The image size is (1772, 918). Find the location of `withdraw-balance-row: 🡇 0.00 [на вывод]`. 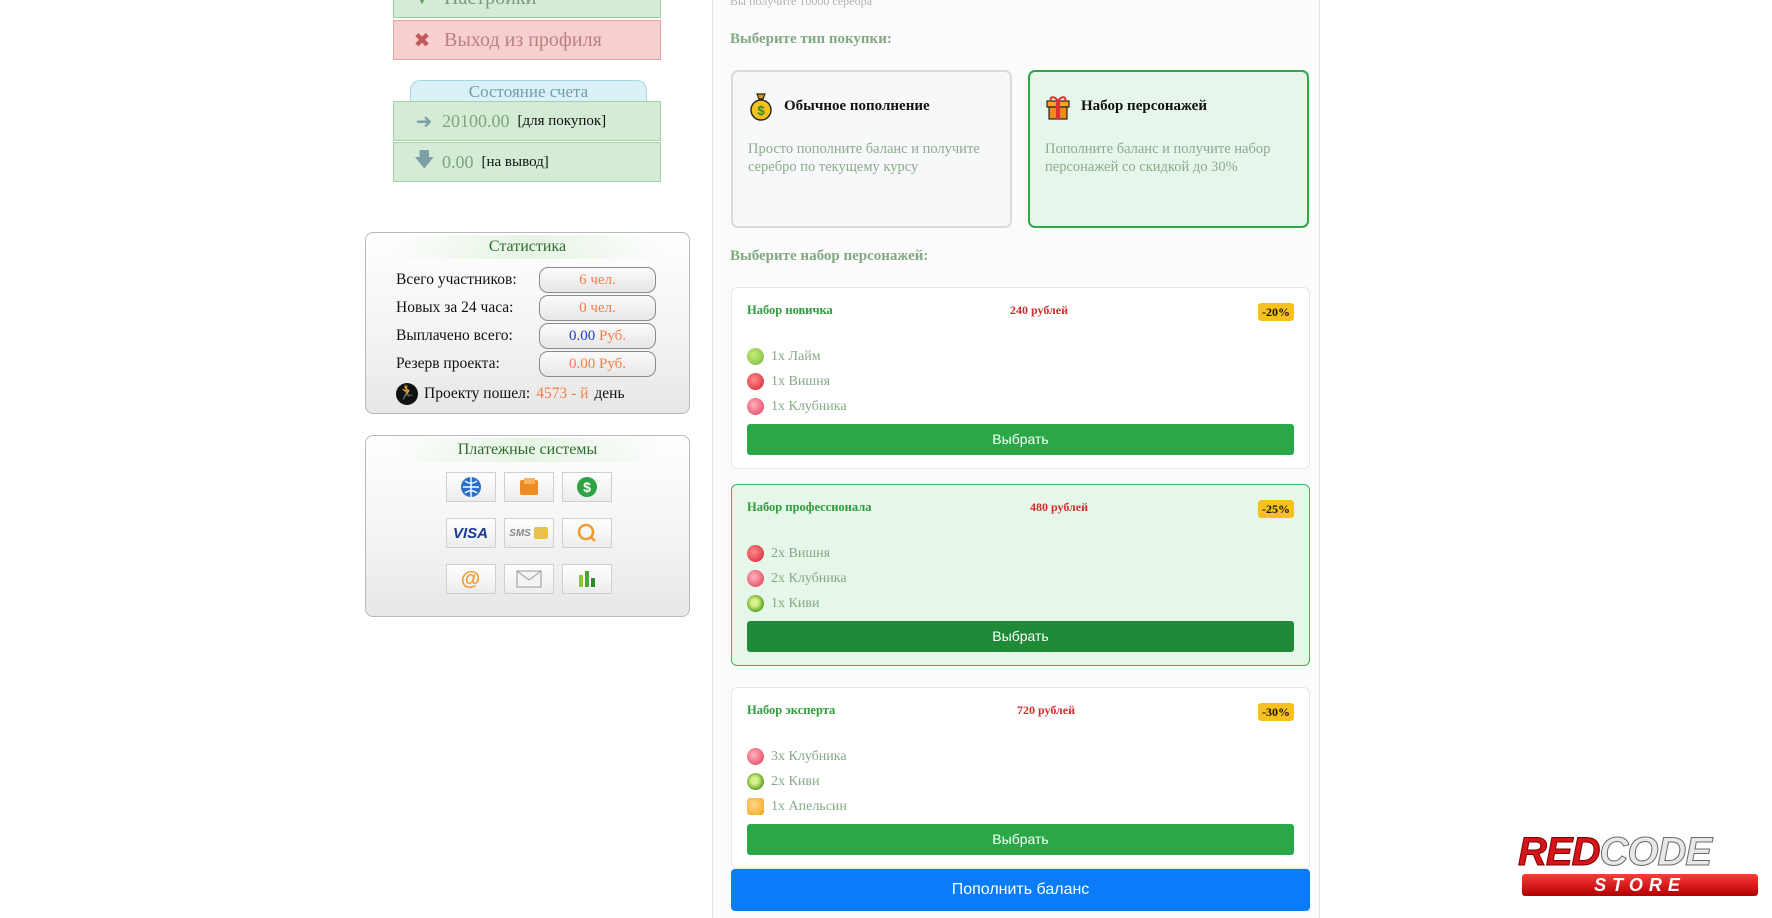

withdraw-balance-row: 🡇 0.00 [на вывод] is located at coordinates (527, 162).